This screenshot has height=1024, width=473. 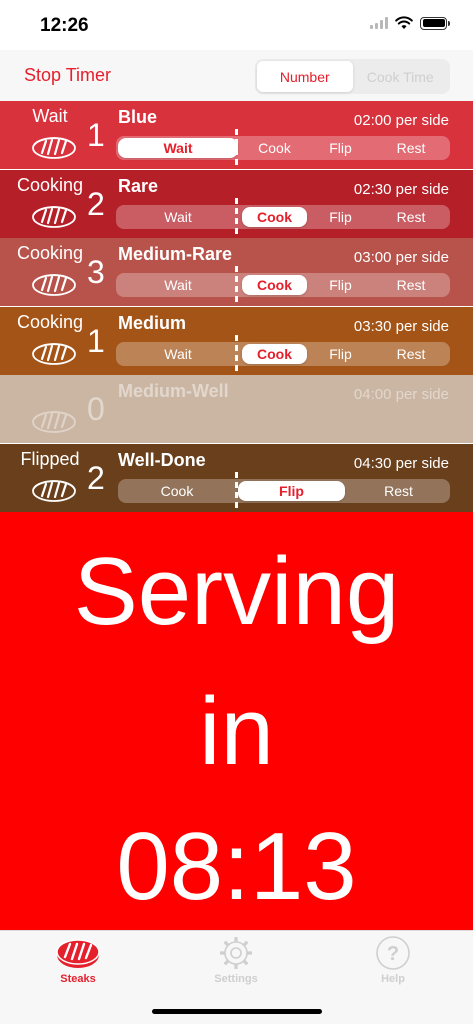 What do you see at coordinates (64, 25) in the screenshot?
I see `status-time: 12:26` at bounding box center [64, 25].